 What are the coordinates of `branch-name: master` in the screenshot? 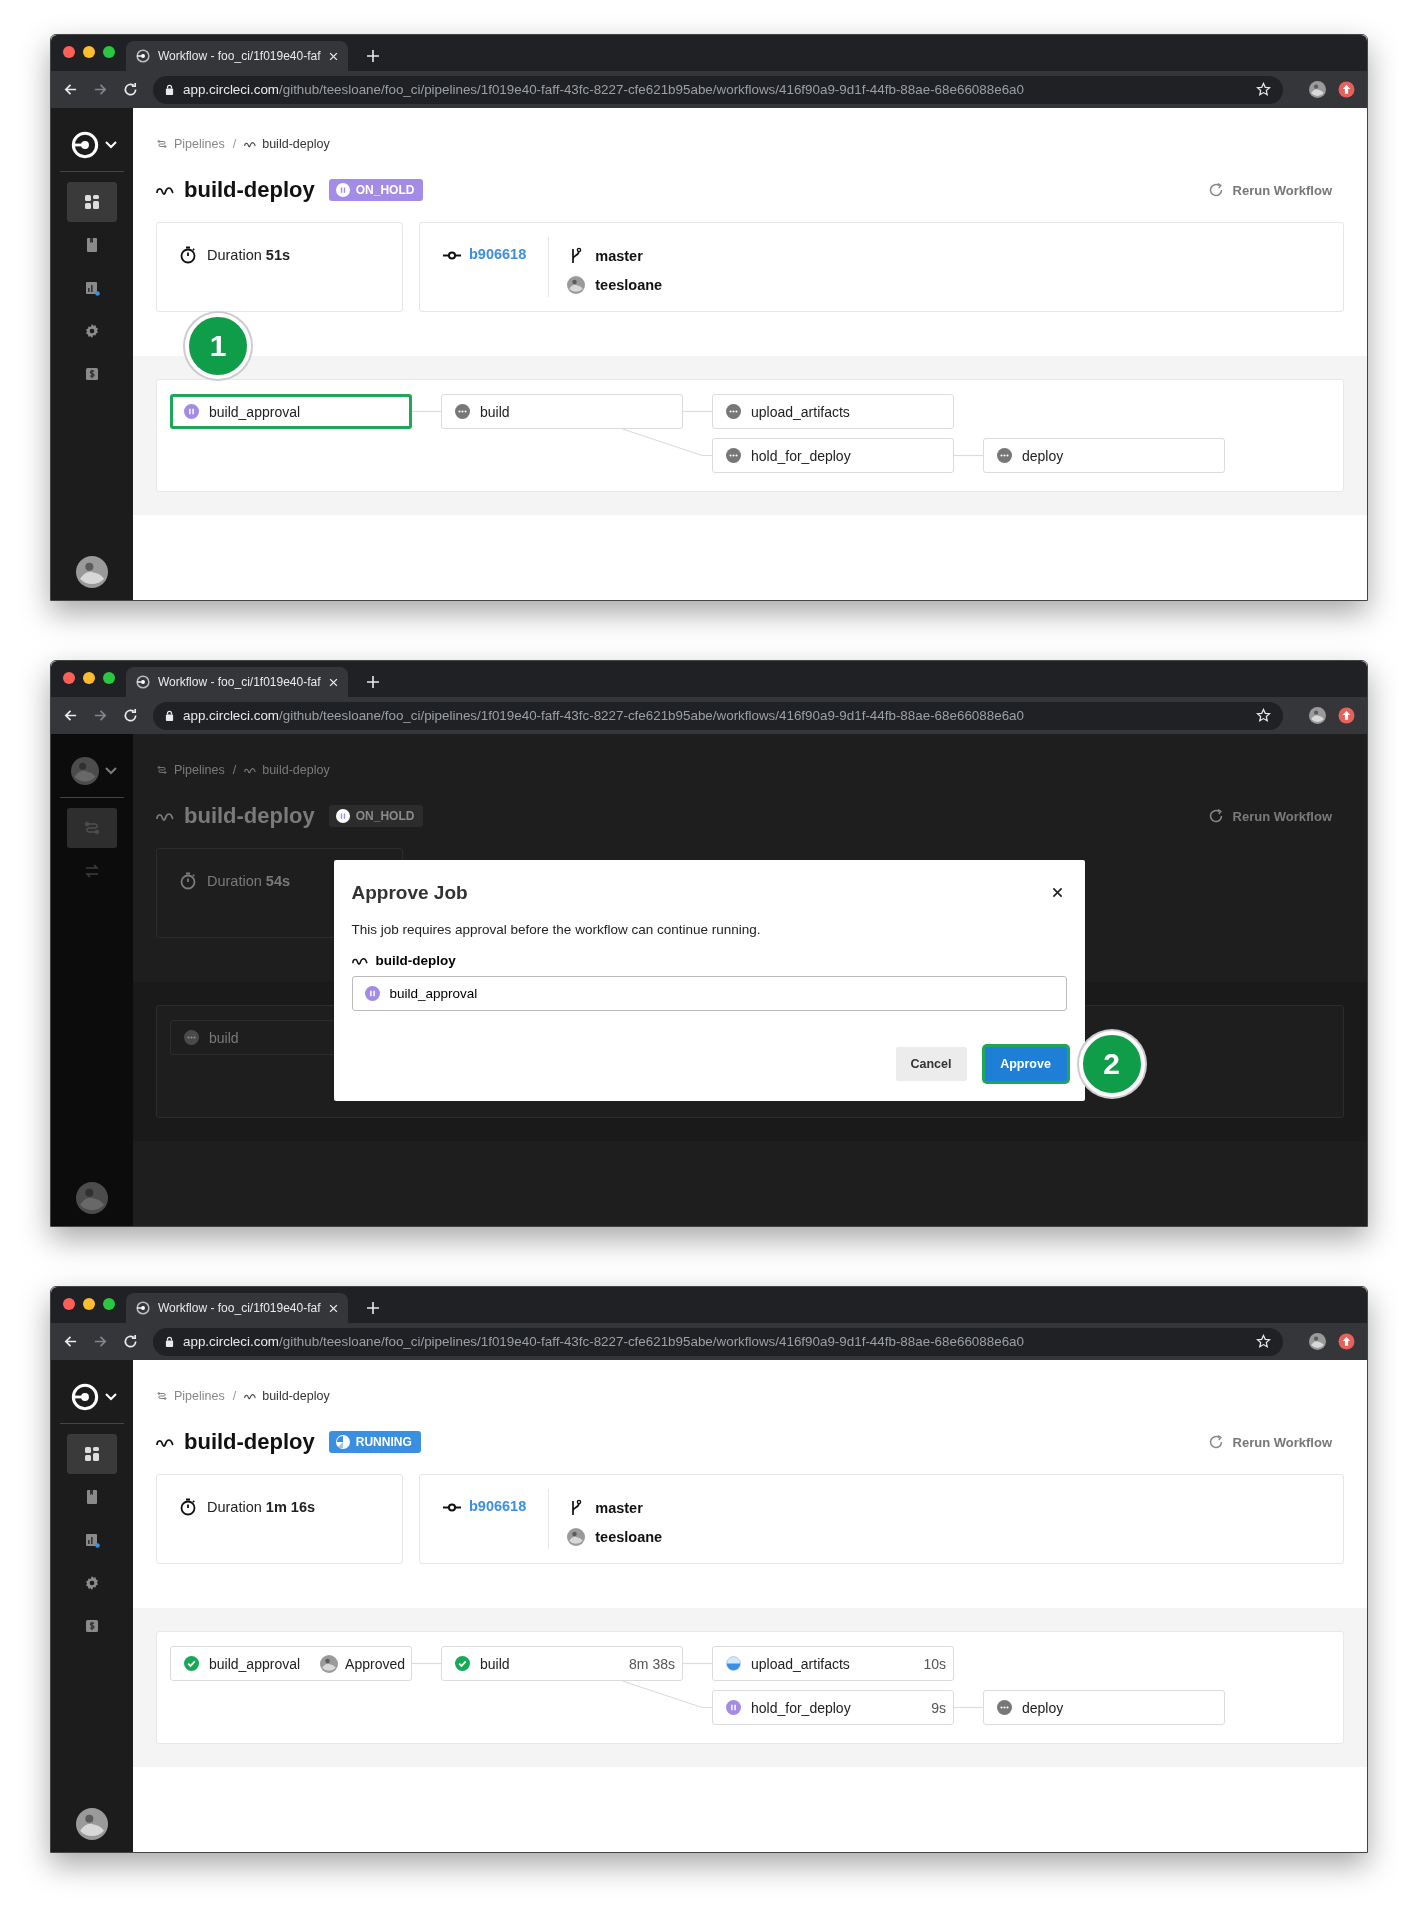 It's located at (619, 255).